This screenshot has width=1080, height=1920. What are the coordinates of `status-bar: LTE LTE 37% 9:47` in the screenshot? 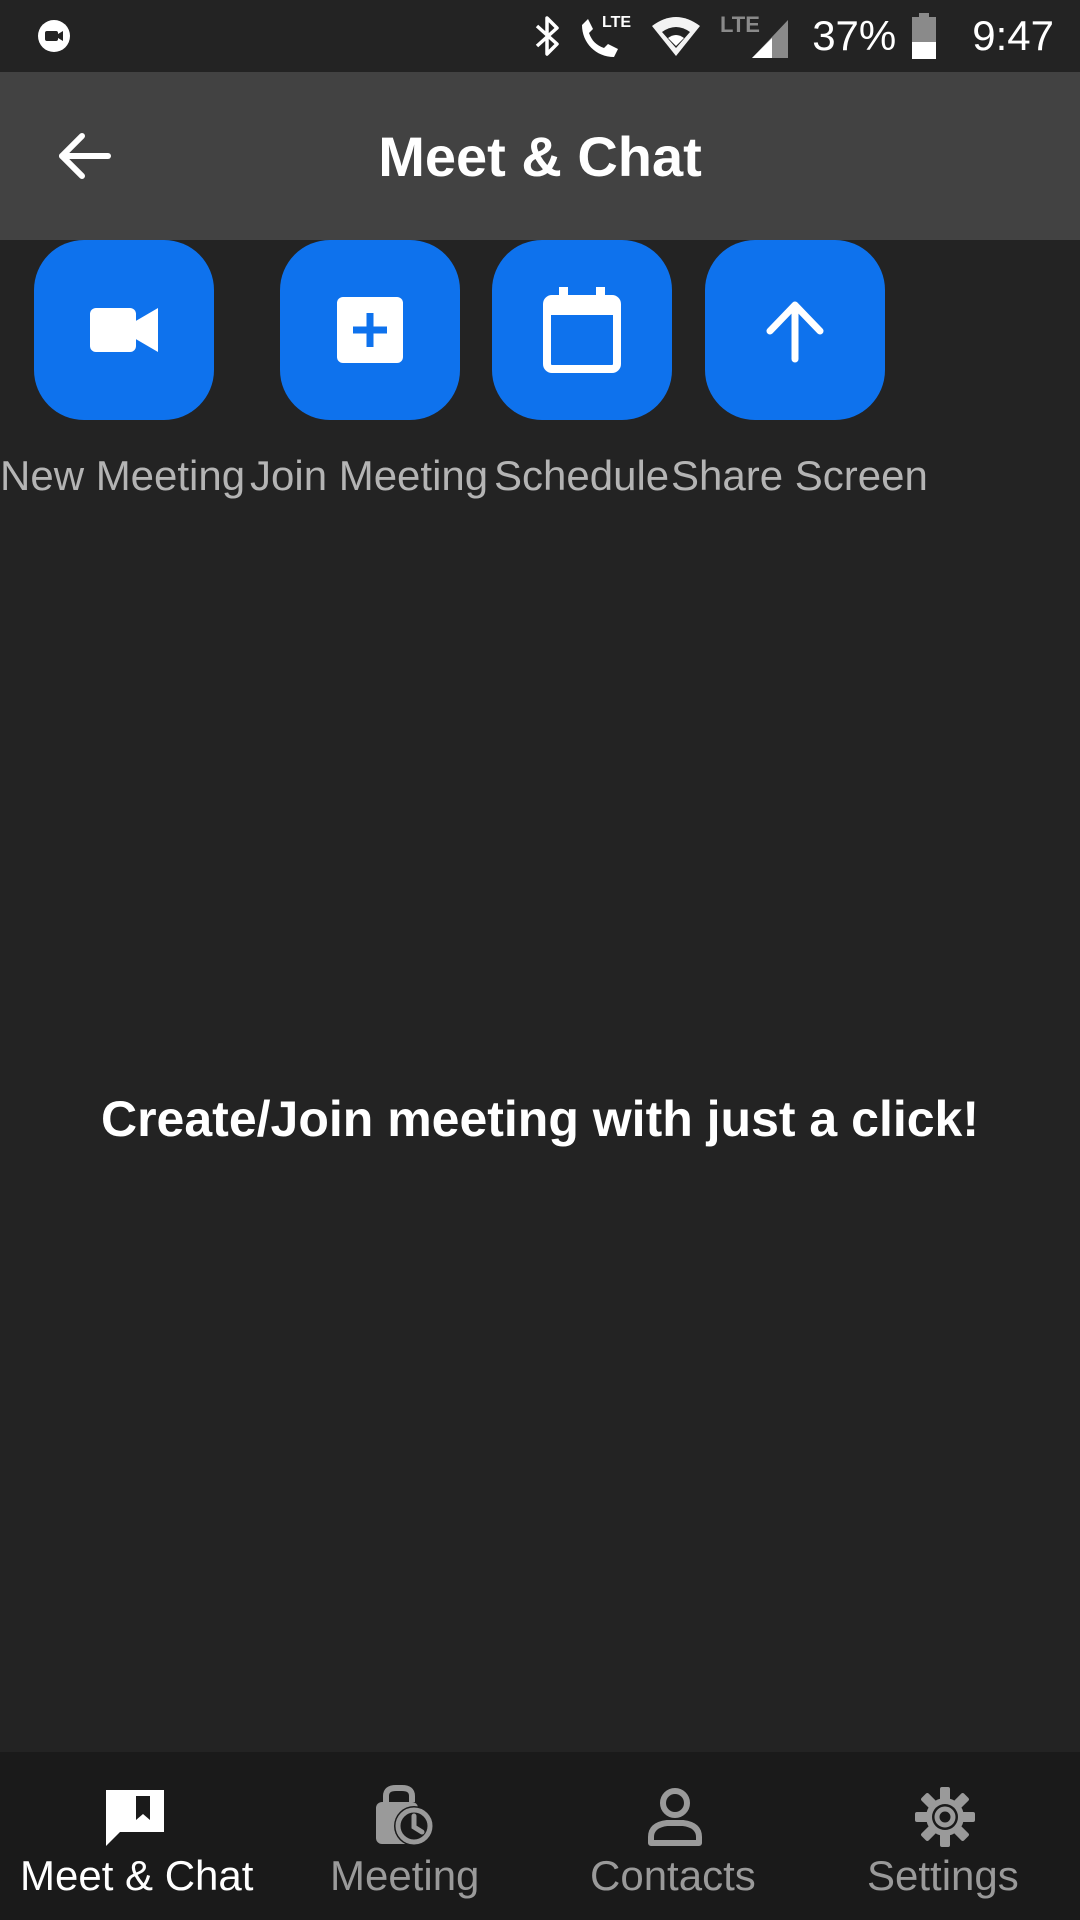 It's located at (540, 36).